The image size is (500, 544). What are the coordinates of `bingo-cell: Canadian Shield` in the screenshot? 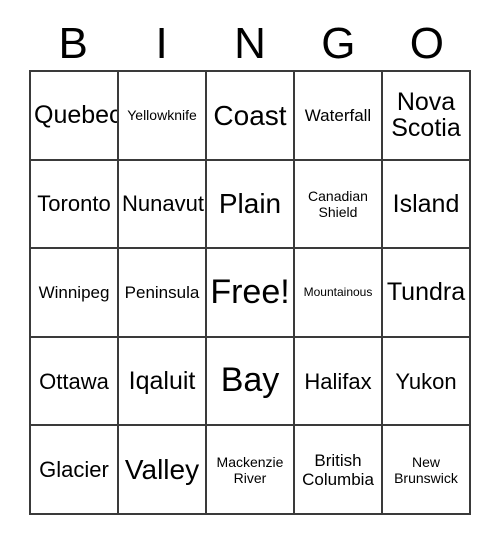 It's located at (339, 205).